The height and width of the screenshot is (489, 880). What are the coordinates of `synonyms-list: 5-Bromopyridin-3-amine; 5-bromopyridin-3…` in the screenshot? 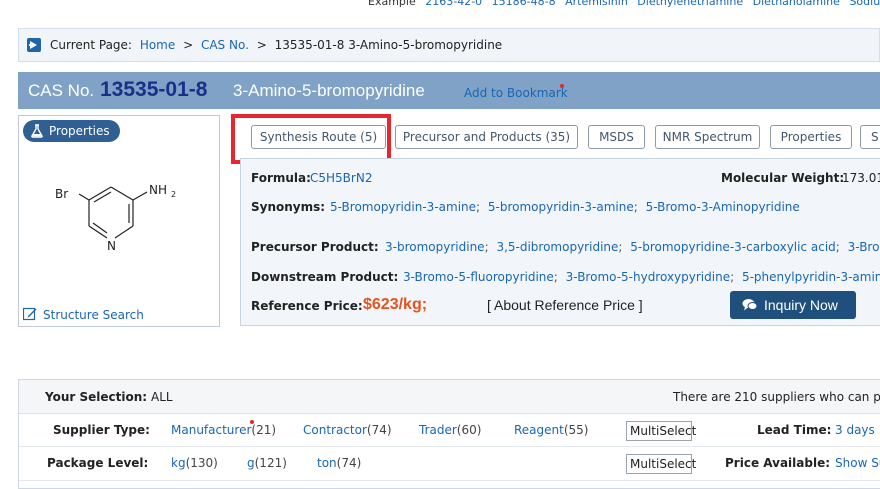 It's located at (565, 207).